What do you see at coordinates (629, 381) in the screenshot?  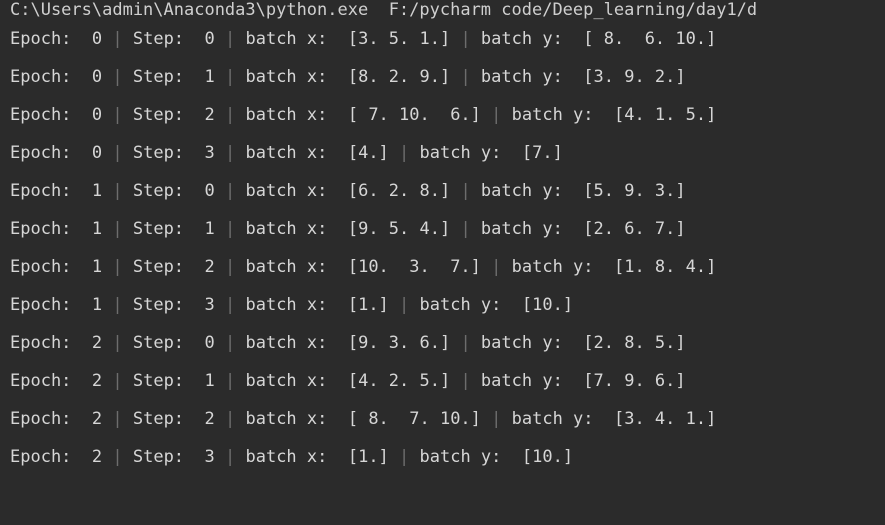 I see `batch-y-value: [7. 9. 6.]` at bounding box center [629, 381].